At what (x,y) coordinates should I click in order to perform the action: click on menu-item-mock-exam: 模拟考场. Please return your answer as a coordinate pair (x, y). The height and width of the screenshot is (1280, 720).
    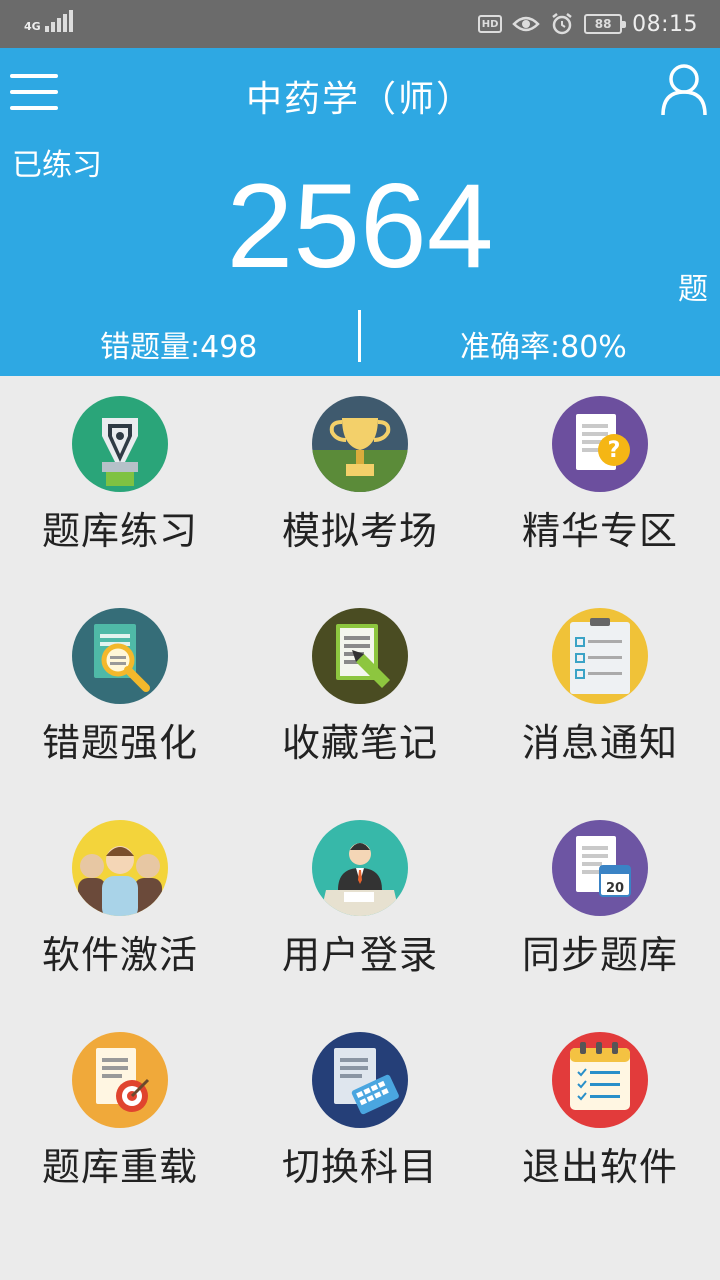
    Looking at the image, I should click on (360, 482).